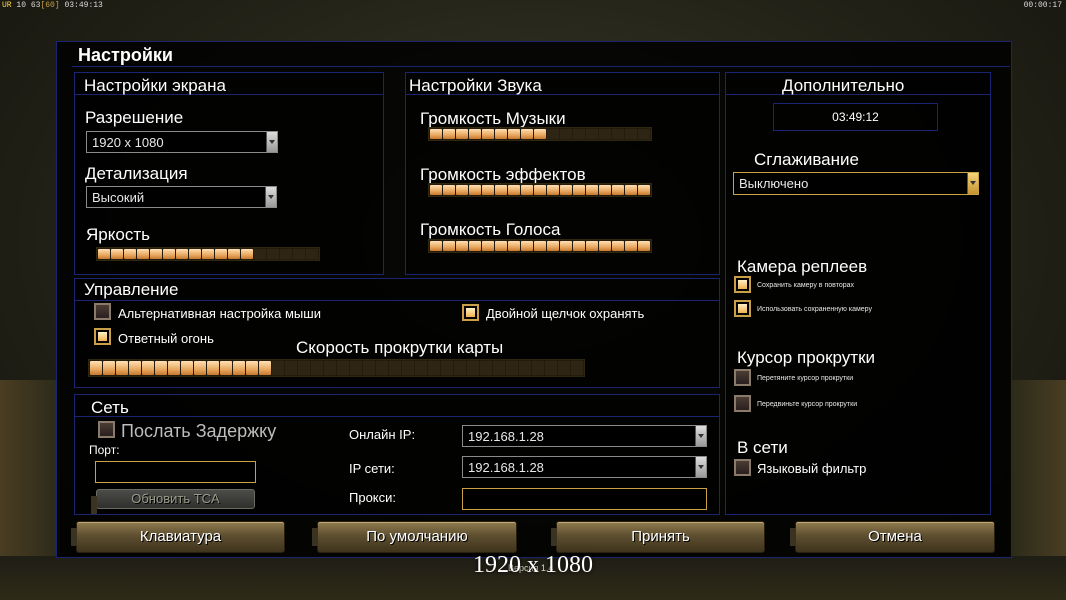 The height and width of the screenshot is (600, 1066). I want to click on brightness-slider, so click(208, 254).